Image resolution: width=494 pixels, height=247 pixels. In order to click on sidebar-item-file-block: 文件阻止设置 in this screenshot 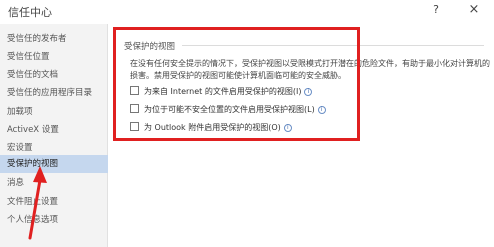, I will do `click(54, 202)`.